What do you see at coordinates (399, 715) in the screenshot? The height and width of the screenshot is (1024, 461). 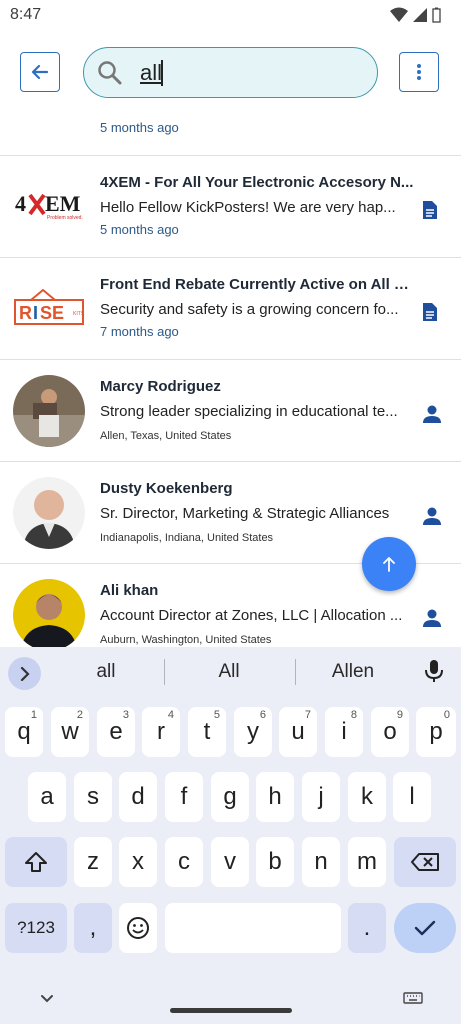 I see `key-hint: 9` at bounding box center [399, 715].